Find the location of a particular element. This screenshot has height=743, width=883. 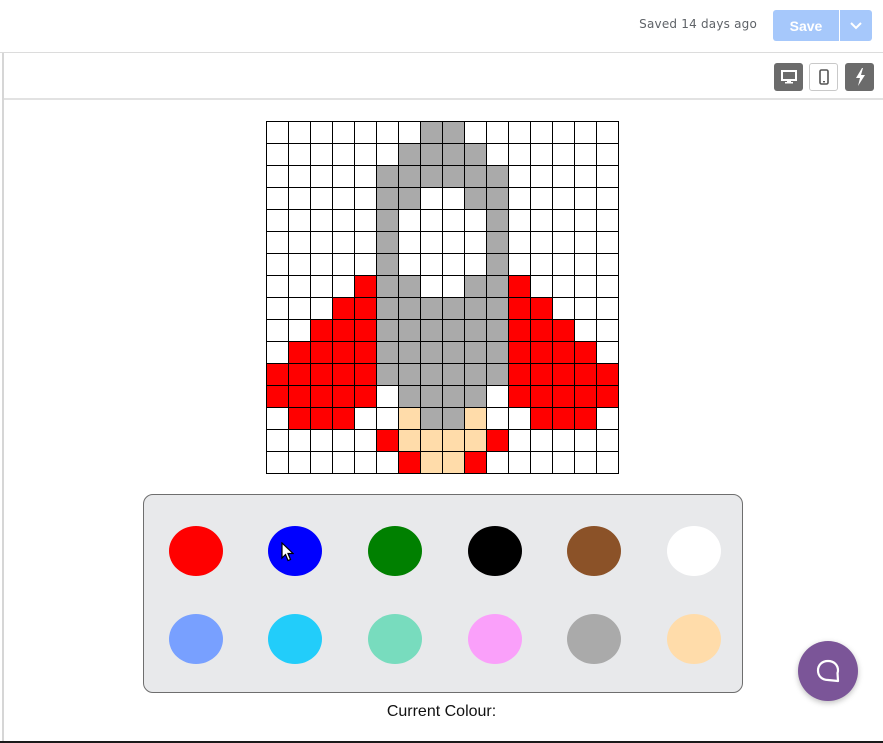

save-button: Save is located at coordinates (806, 25).